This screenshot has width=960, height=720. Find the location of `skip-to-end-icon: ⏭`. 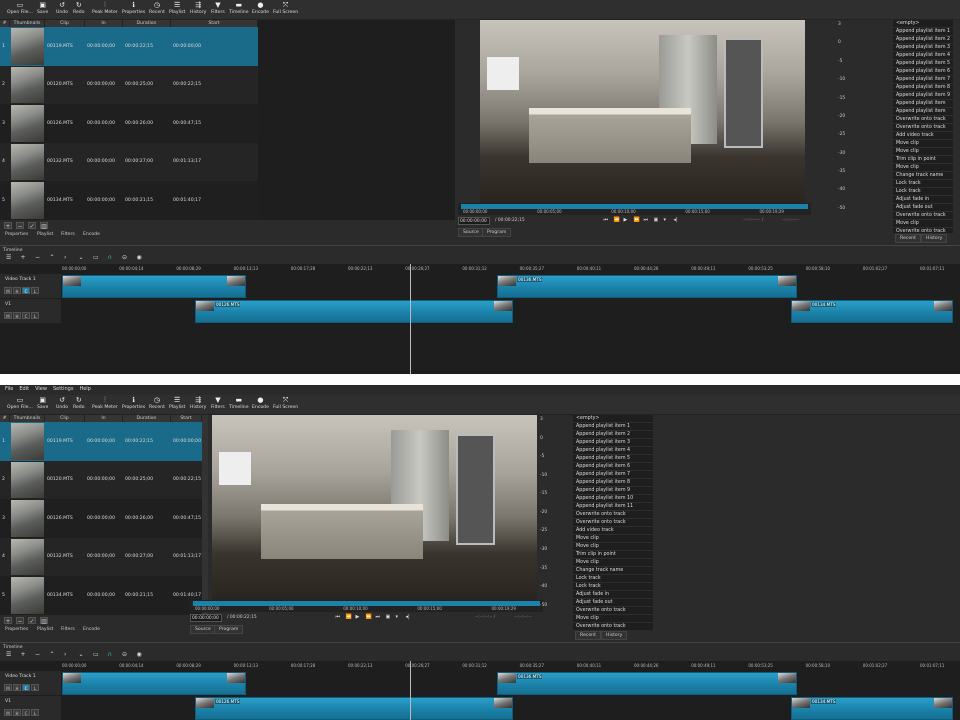

skip-to-end-icon: ⏭ is located at coordinates (646, 220).